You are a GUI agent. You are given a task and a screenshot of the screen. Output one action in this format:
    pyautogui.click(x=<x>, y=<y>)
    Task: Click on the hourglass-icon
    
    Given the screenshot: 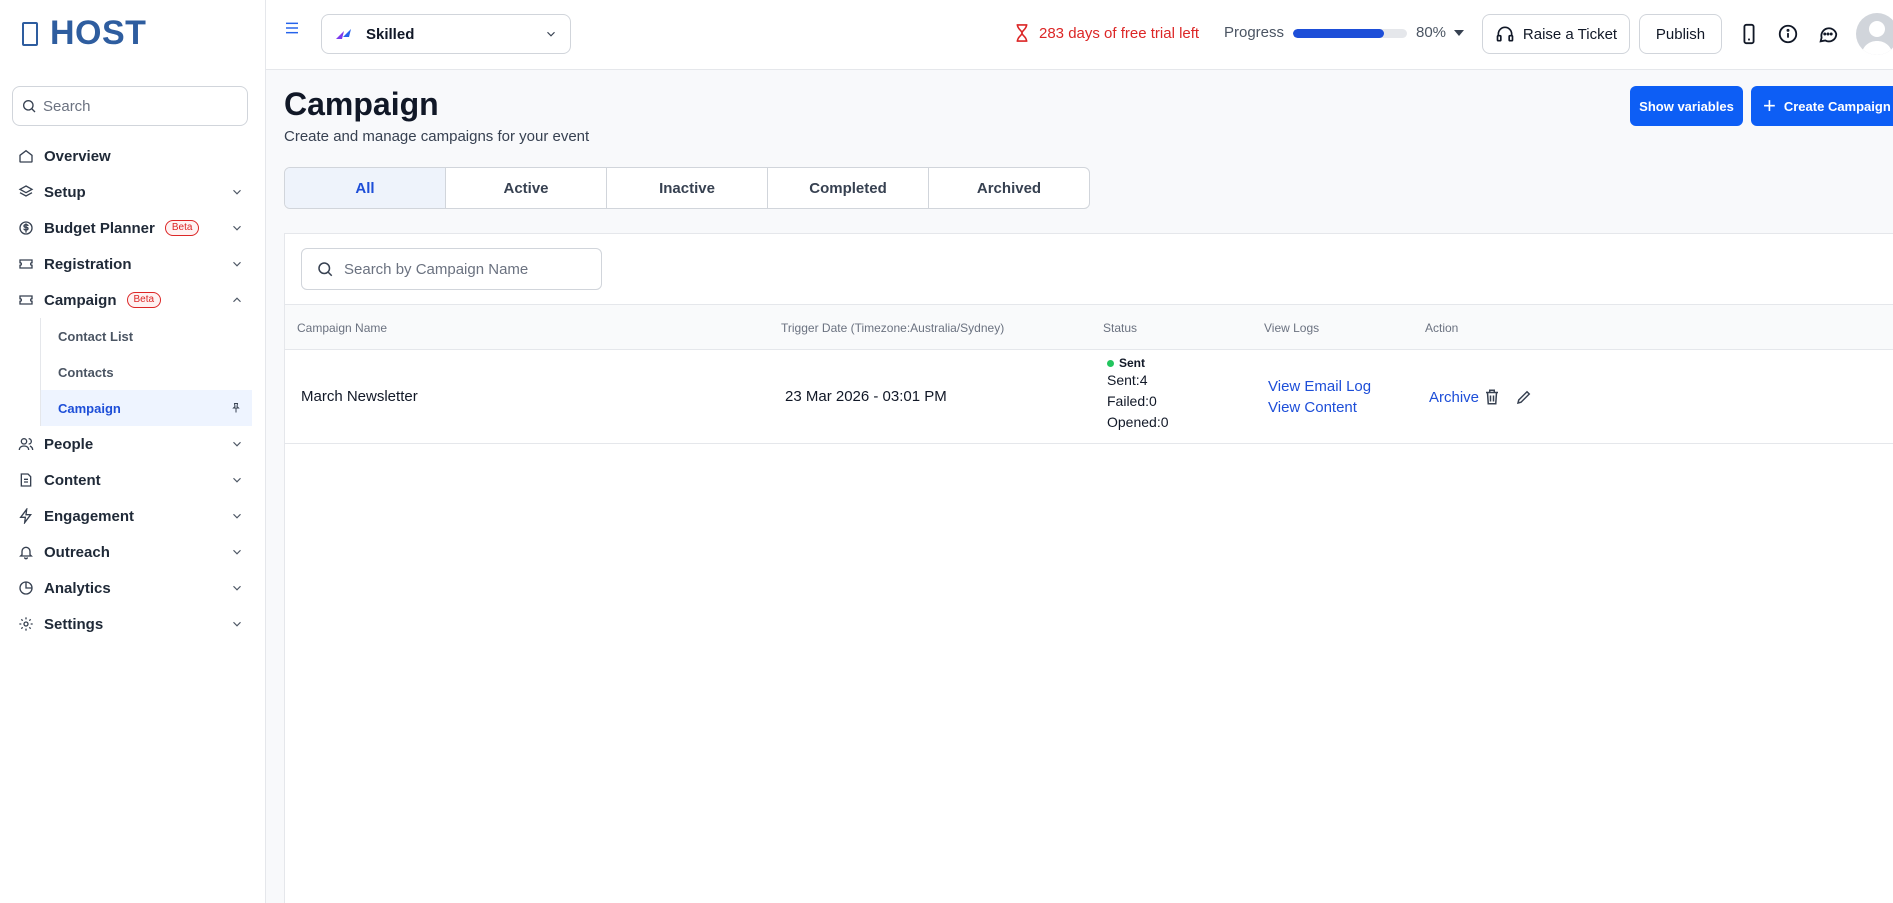 What is the action you would take?
    pyautogui.click(x=1022, y=33)
    